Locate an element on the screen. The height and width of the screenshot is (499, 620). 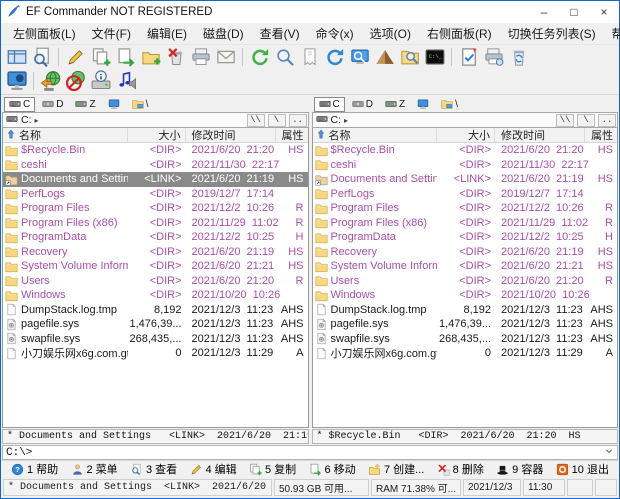
map-network-drive-icon is located at coordinates (50, 81).